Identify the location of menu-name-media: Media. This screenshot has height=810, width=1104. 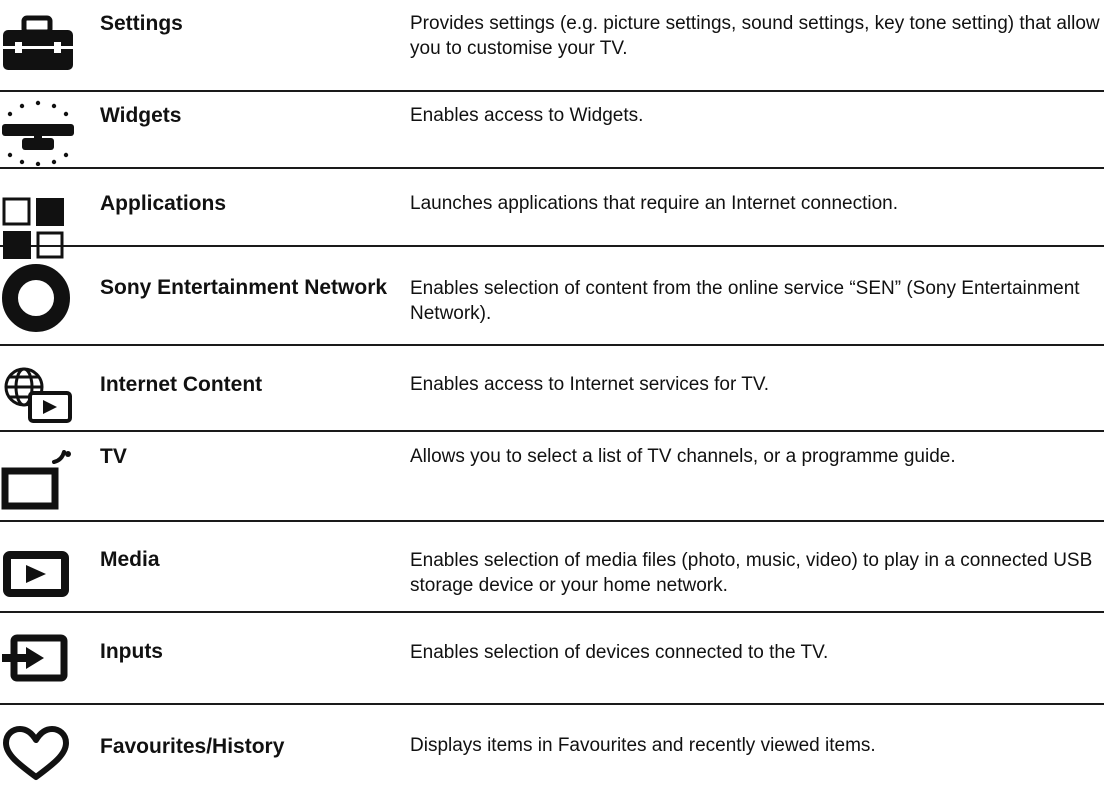
(130, 559).